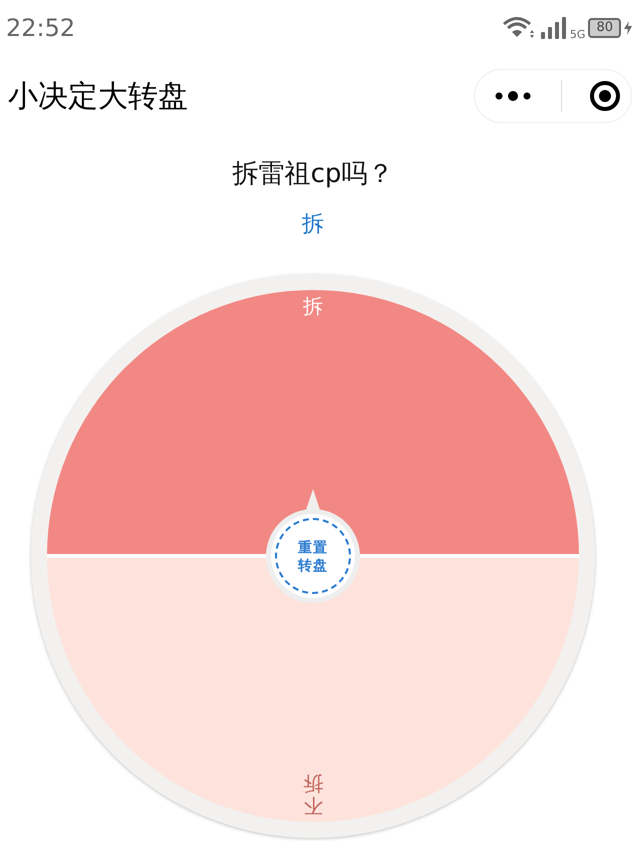 Image resolution: width=640 pixels, height=854 pixels. I want to click on segment-label: 拆, so click(313, 306).